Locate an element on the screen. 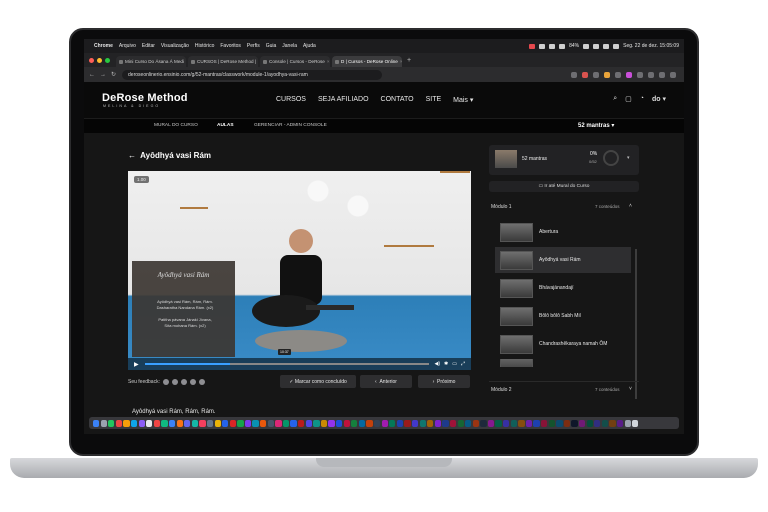 This screenshot has width=768, height=512. browser-tab-active: D | Cursos - DeRose Online × is located at coordinates (367, 61).